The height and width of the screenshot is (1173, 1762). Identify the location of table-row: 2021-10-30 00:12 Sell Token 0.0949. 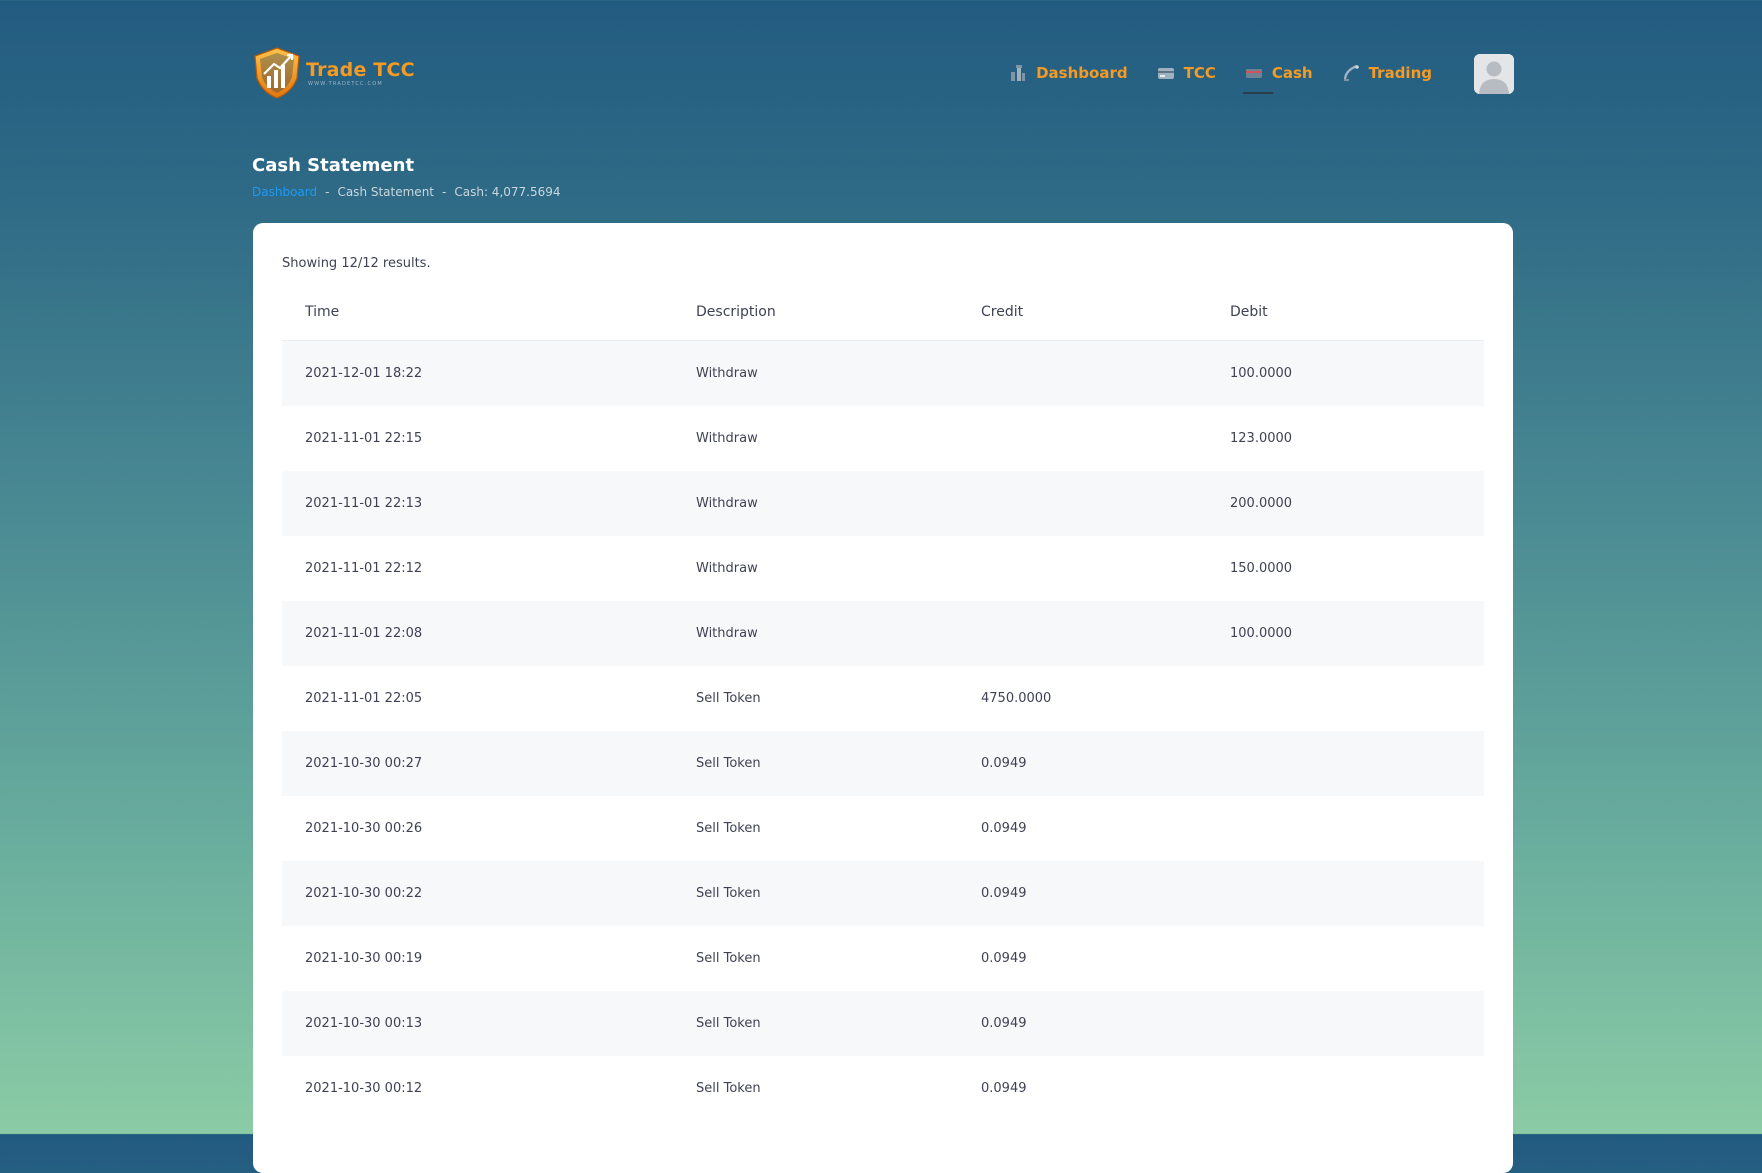
(883, 1088).